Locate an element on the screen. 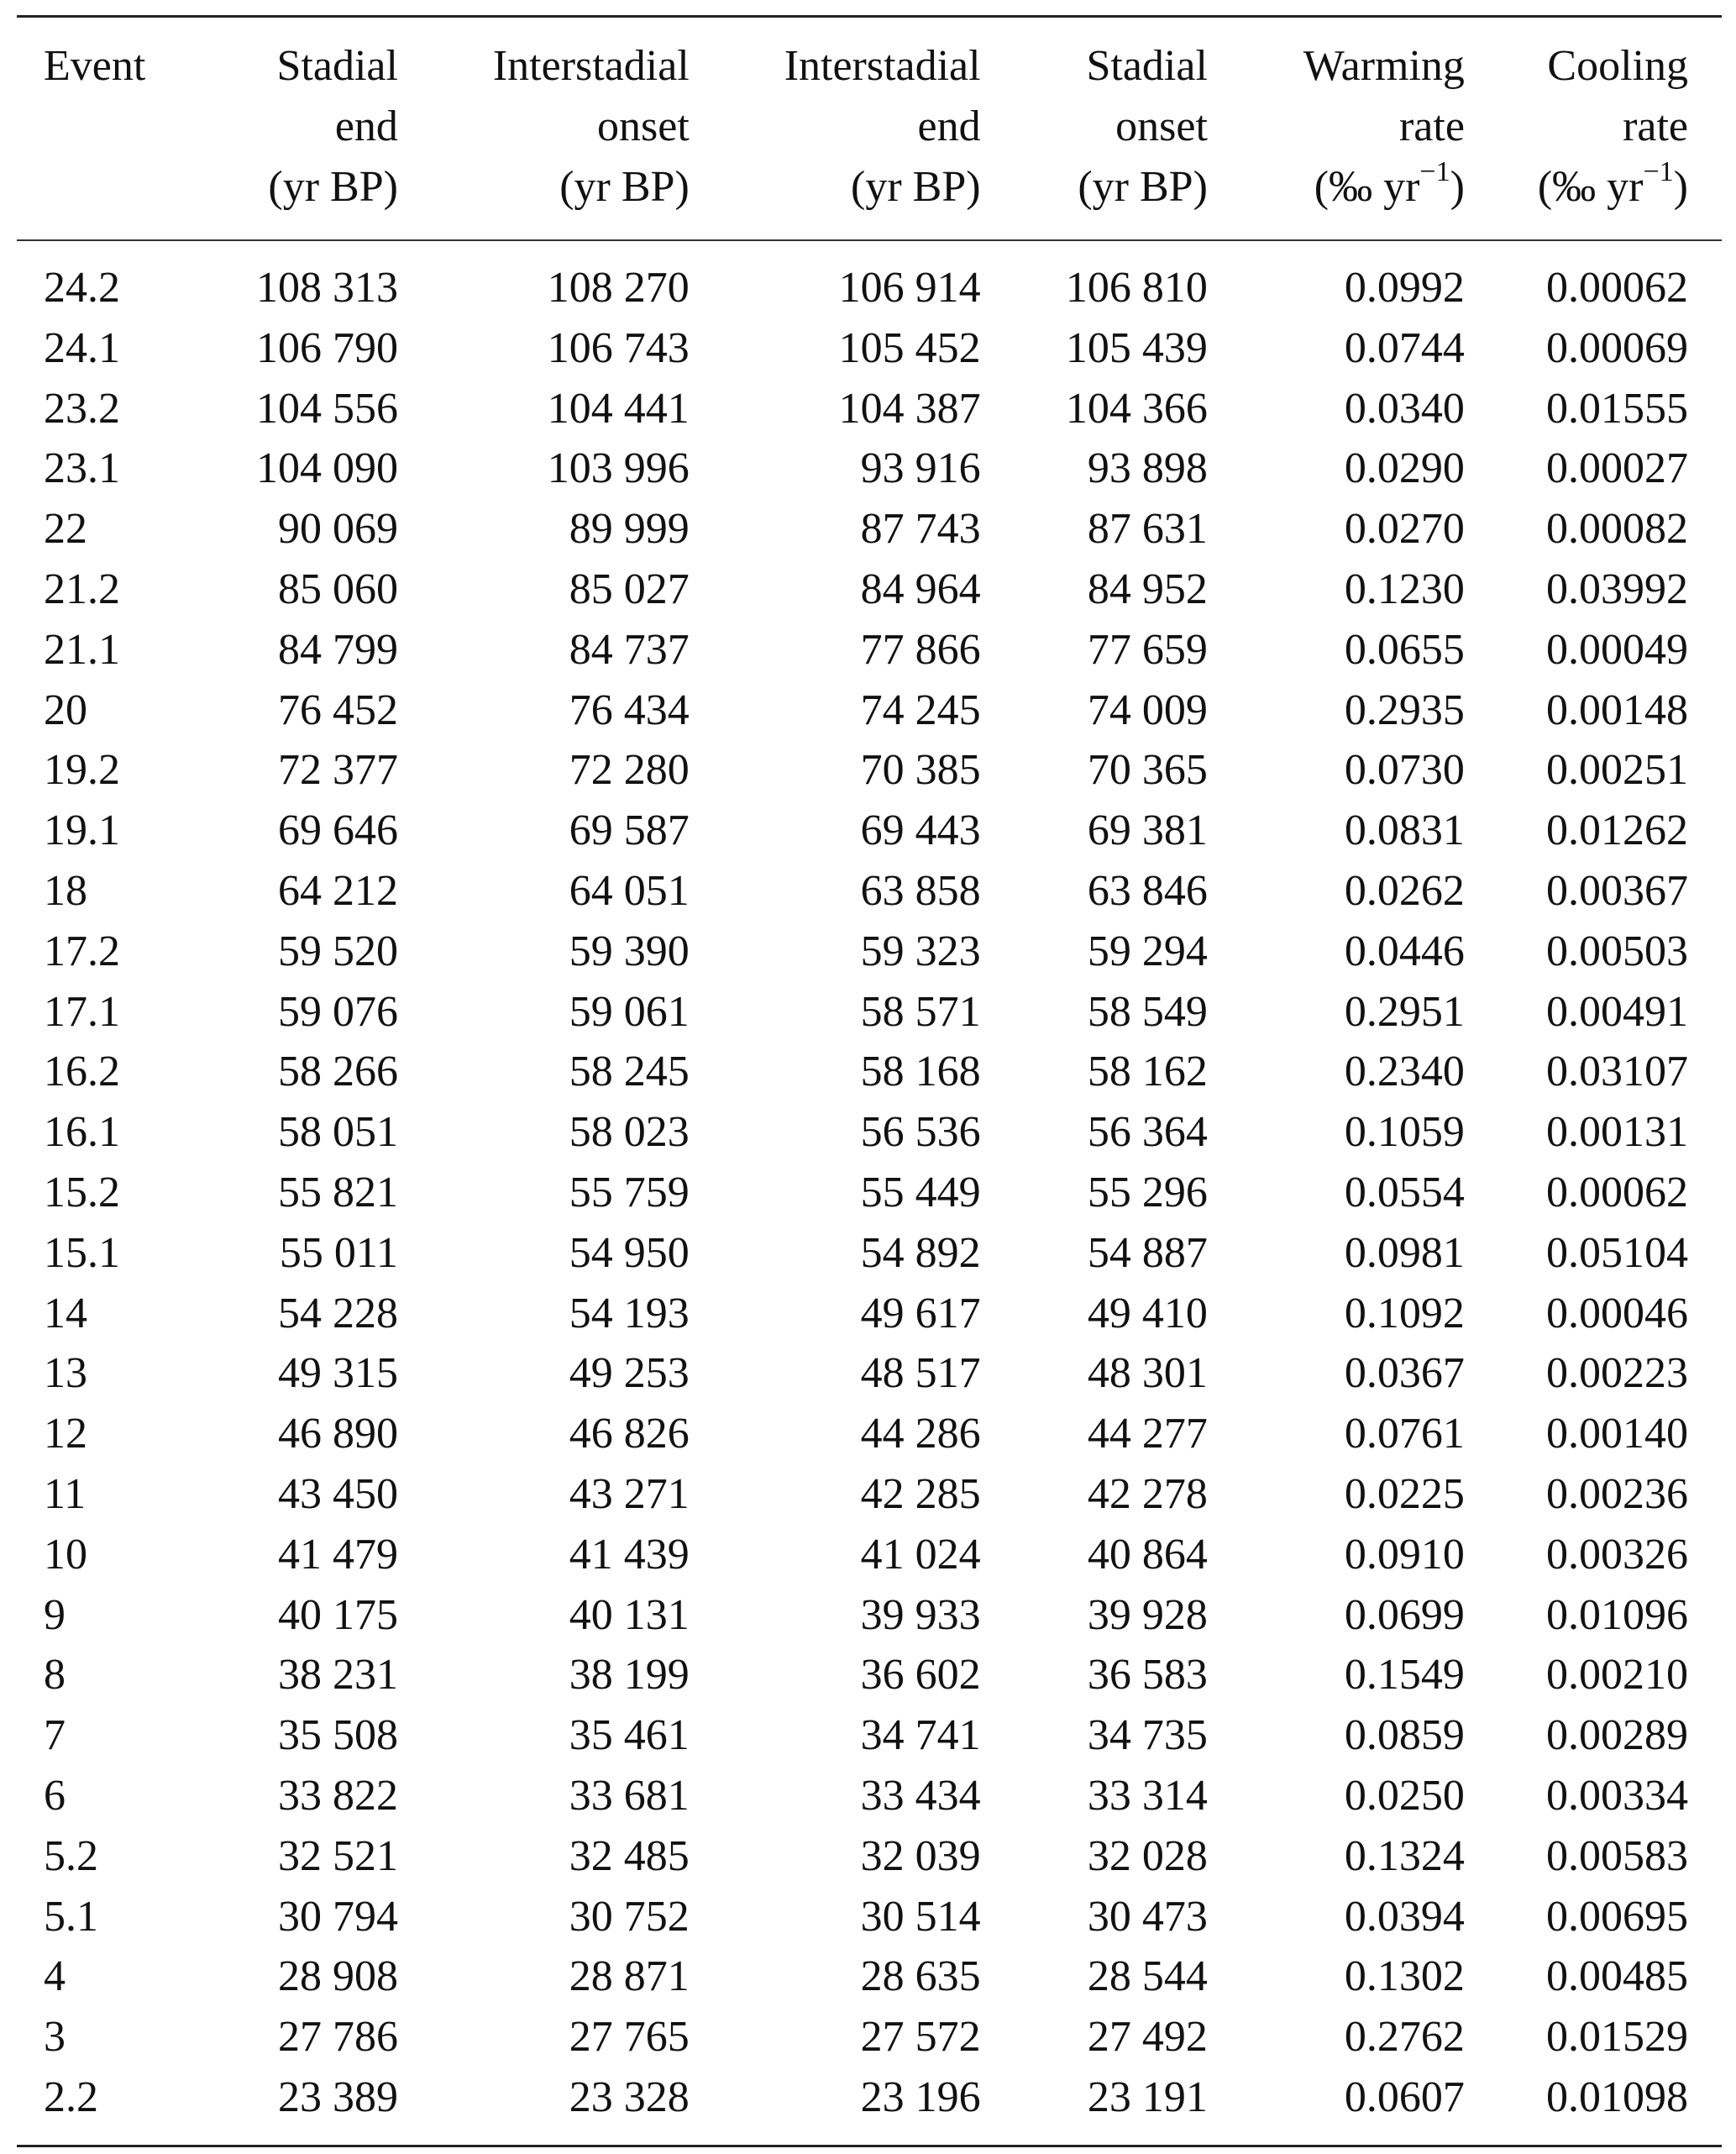 The height and width of the screenshot is (2154, 1736). cell-stadial-end: 85 060 is located at coordinates (337, 589).